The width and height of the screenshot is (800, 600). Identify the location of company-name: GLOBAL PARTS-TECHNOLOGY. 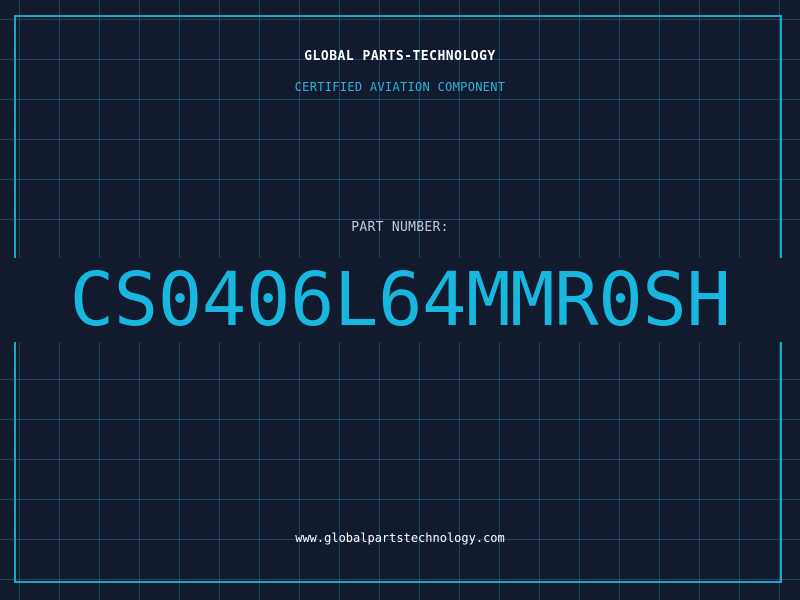
(400, 56).